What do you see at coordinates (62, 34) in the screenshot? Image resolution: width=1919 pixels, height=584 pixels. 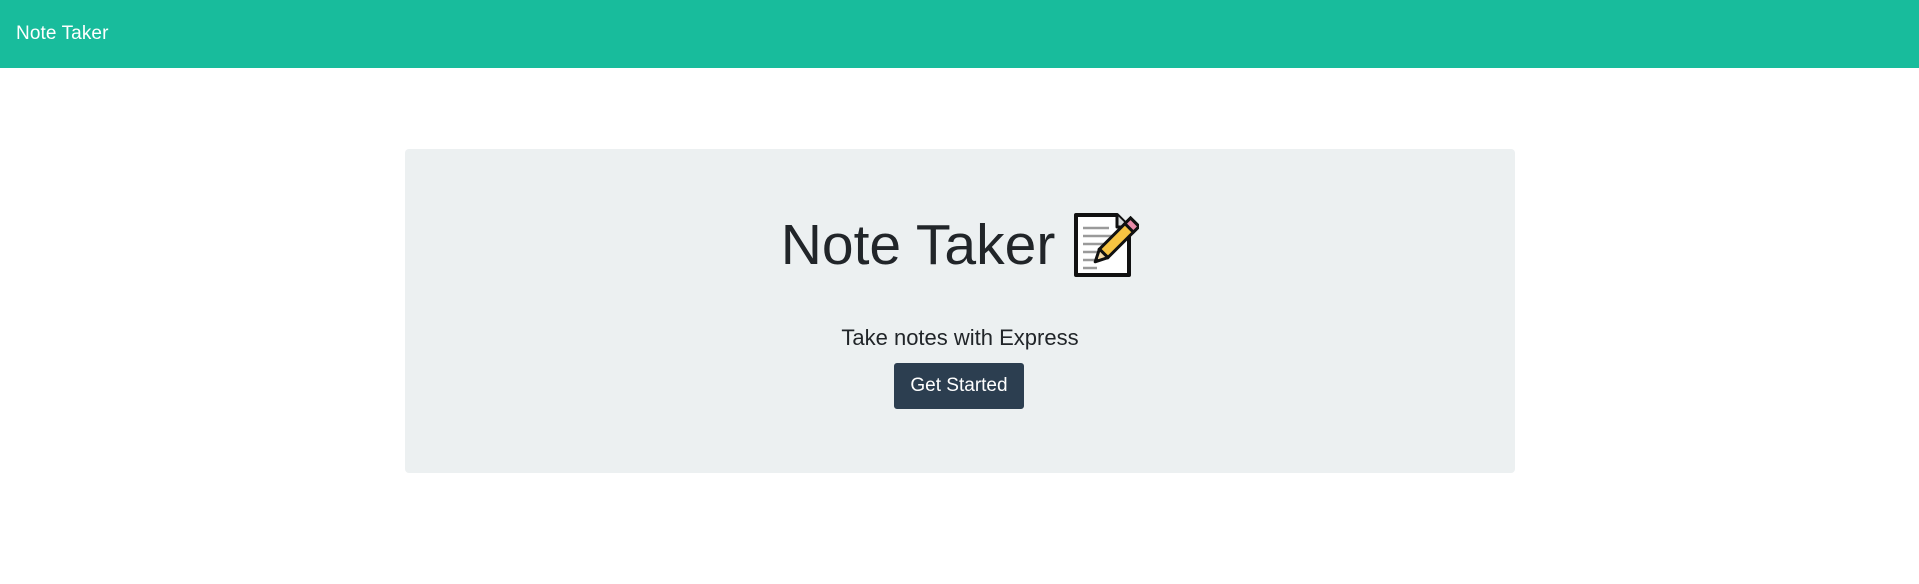 I see `navbar-brand-link: Note Taker` at bounding box center [62, 34].